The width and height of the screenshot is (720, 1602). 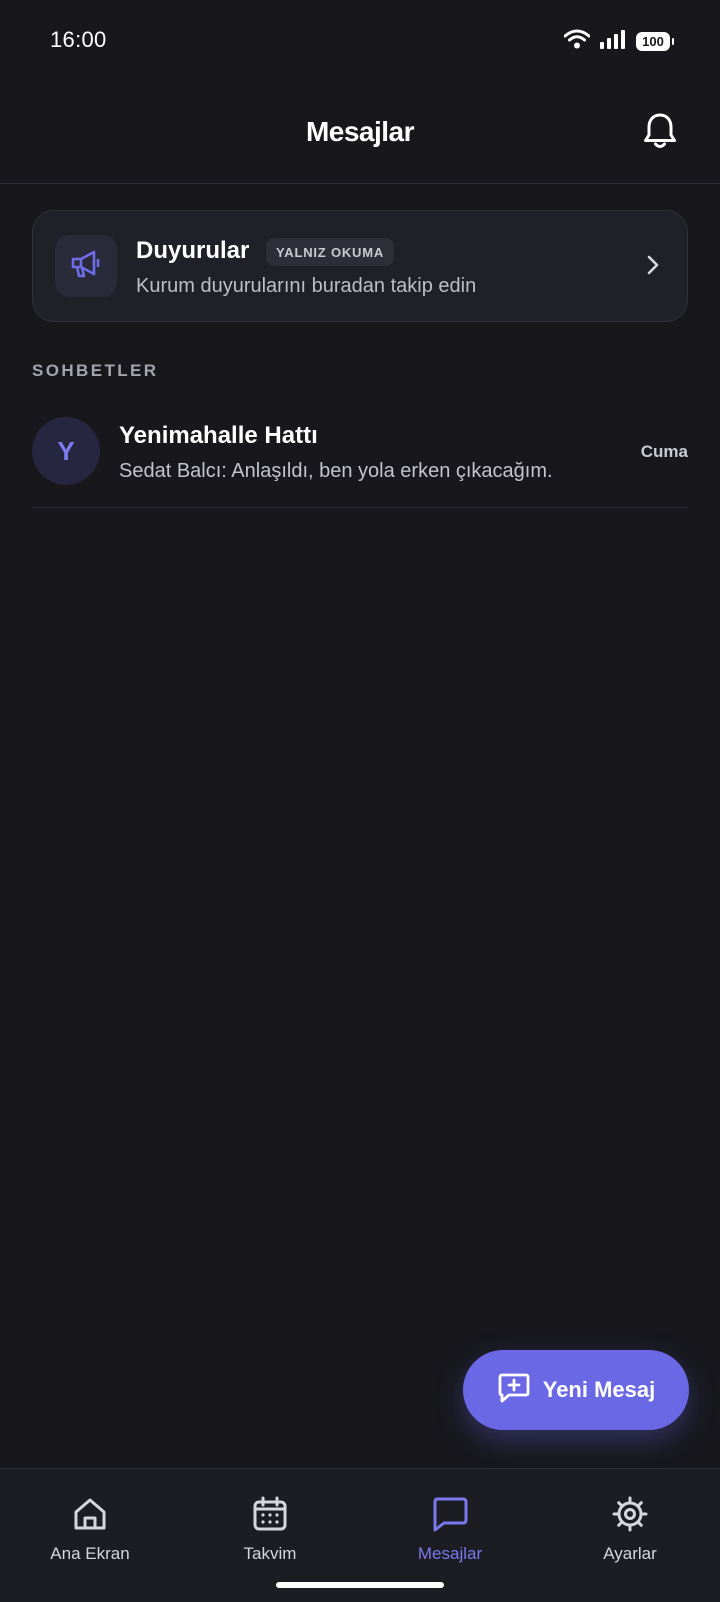 I want to click on header: Mesajlar, so click(x=360, y=134).